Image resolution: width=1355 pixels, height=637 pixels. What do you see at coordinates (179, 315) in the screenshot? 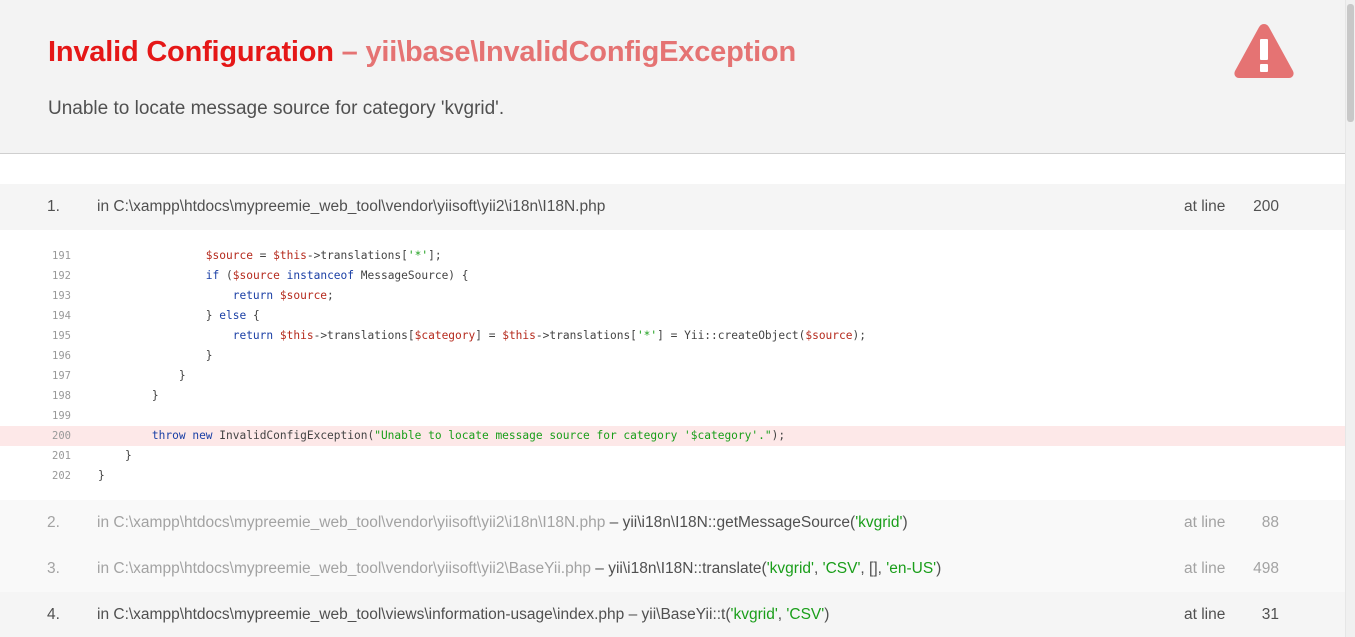
I see `code-line-text: } else {` at bounding box center [179, 315].